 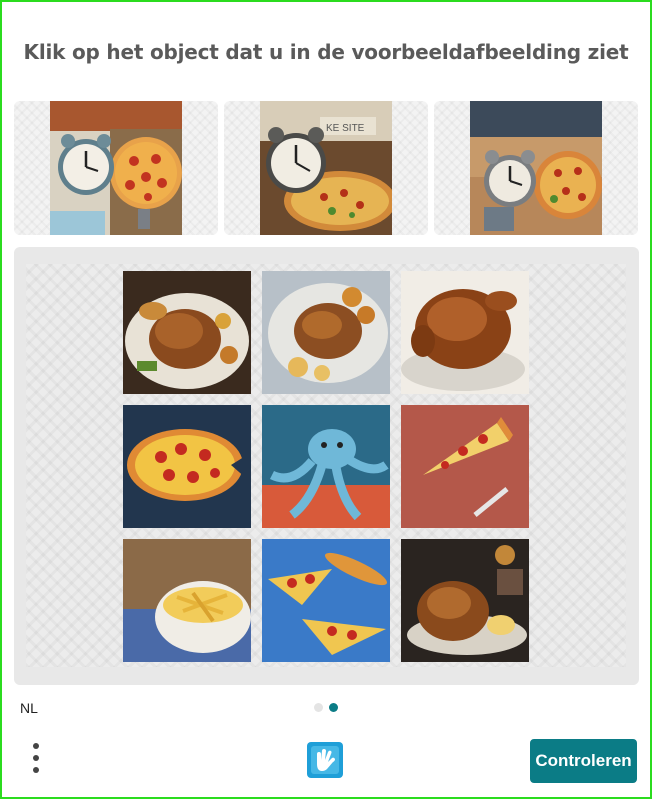 What do you see at coordinates (345, 128) in the screenshot?
I see `svg-text: KE SITE` at bounding box center [345, 128].